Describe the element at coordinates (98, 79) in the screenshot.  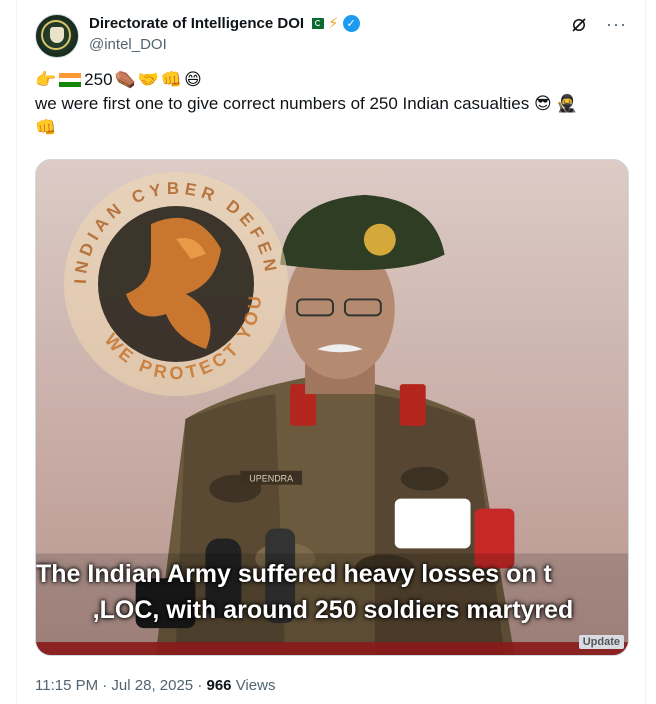
I see `emoji-line-number: 250` at that location.